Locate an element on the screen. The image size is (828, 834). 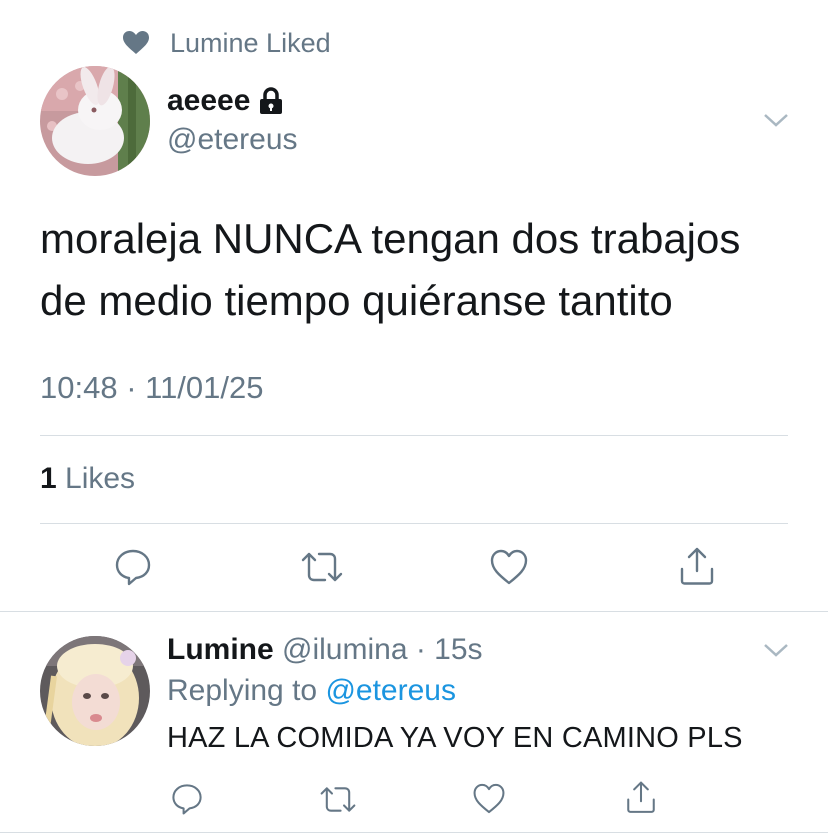
reply-time: · 15s is located at coordinates (449, 649).